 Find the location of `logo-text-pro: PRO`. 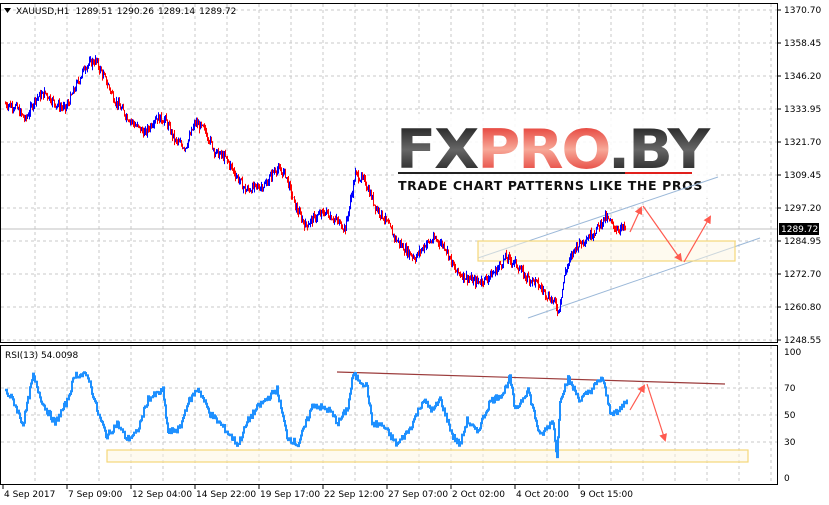

logo-text-pro: PRO is located at coordinates (543, 149).